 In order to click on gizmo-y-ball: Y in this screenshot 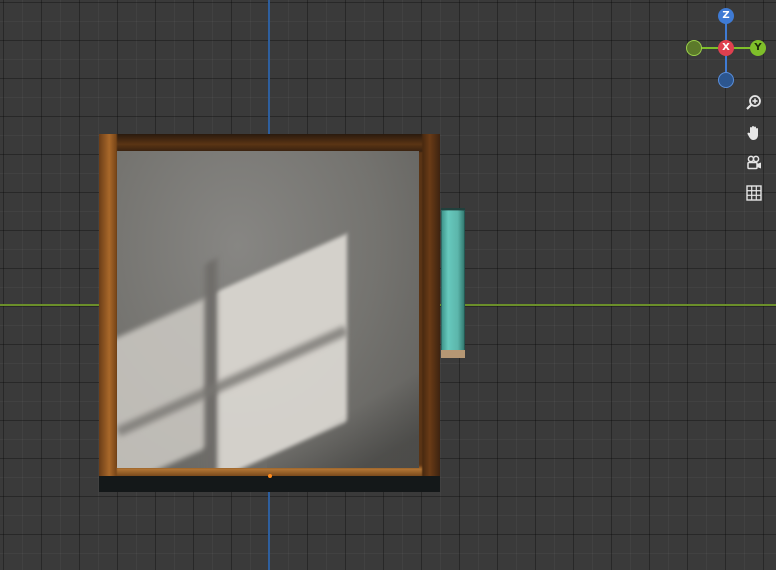, I will do `click(758, 48)`.